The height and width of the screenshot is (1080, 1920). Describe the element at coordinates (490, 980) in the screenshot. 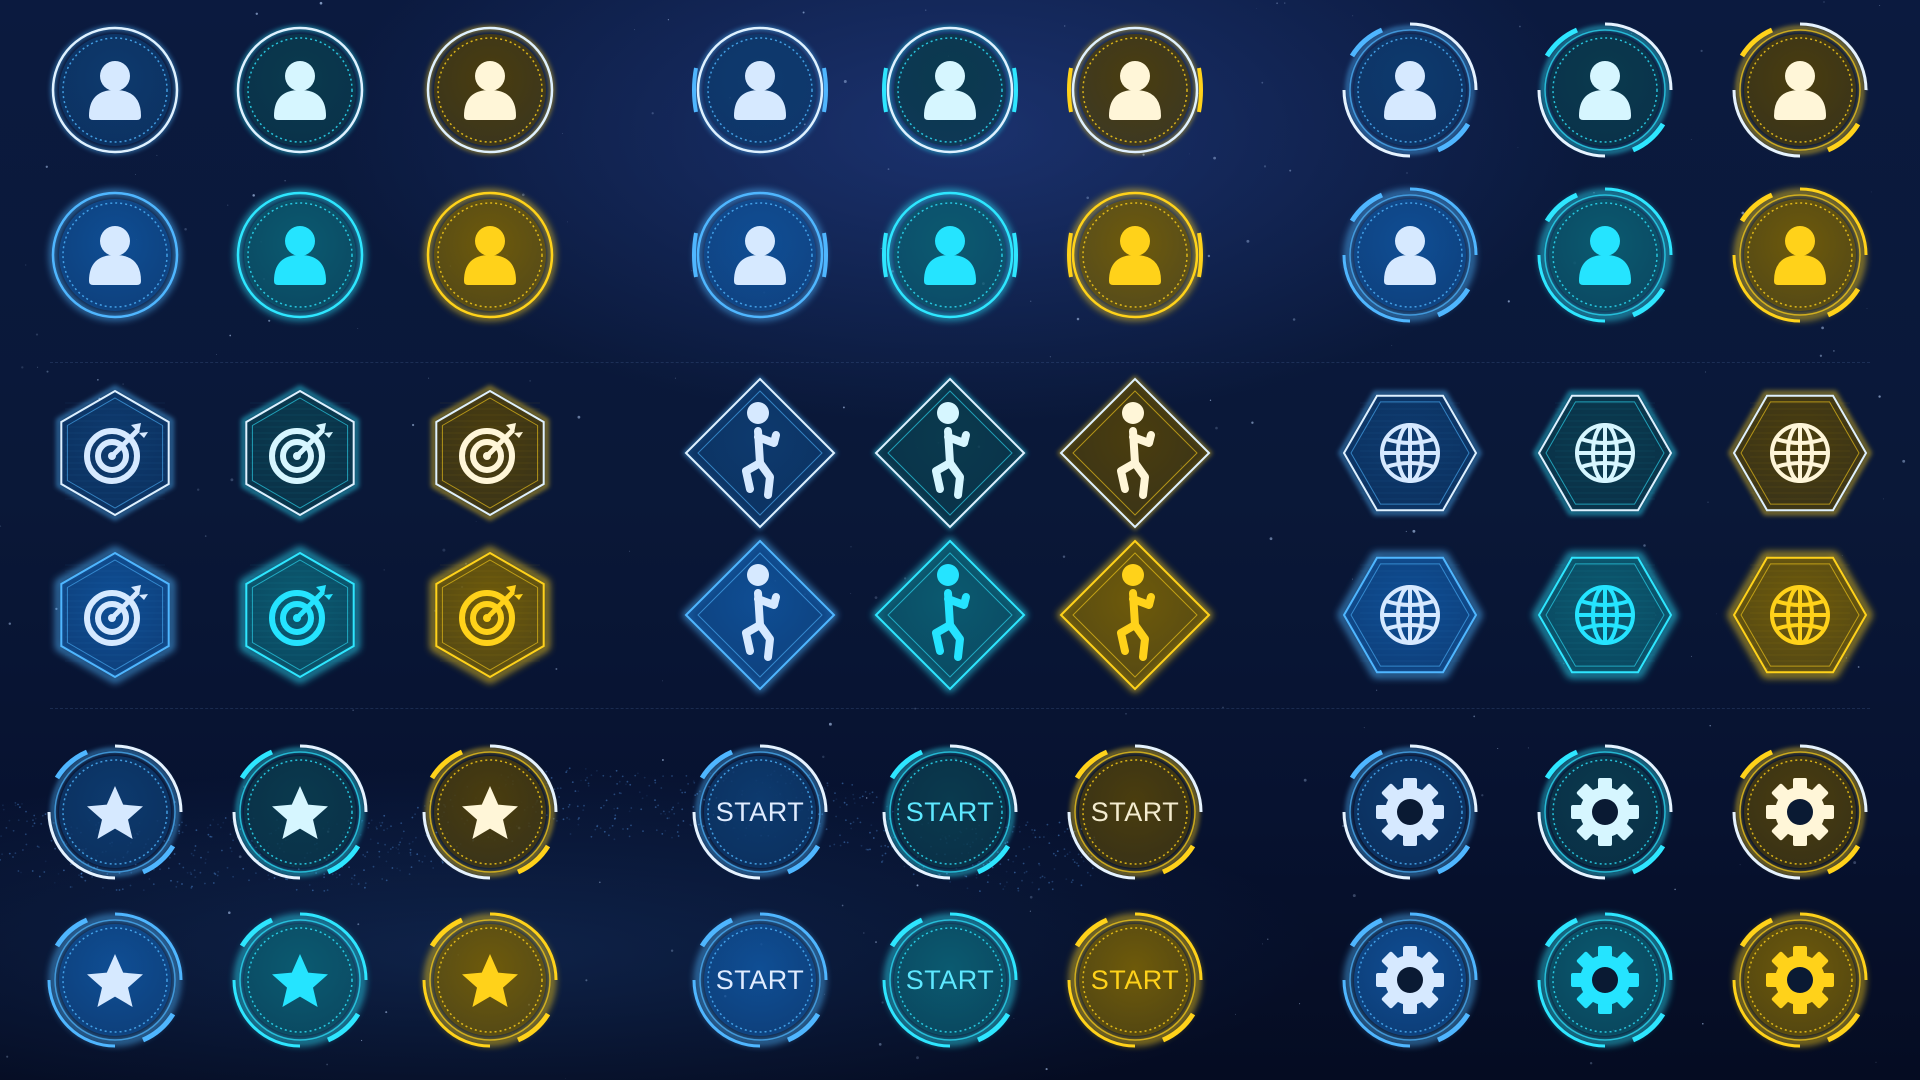

I see `favorite-gold-active-button` at that location.